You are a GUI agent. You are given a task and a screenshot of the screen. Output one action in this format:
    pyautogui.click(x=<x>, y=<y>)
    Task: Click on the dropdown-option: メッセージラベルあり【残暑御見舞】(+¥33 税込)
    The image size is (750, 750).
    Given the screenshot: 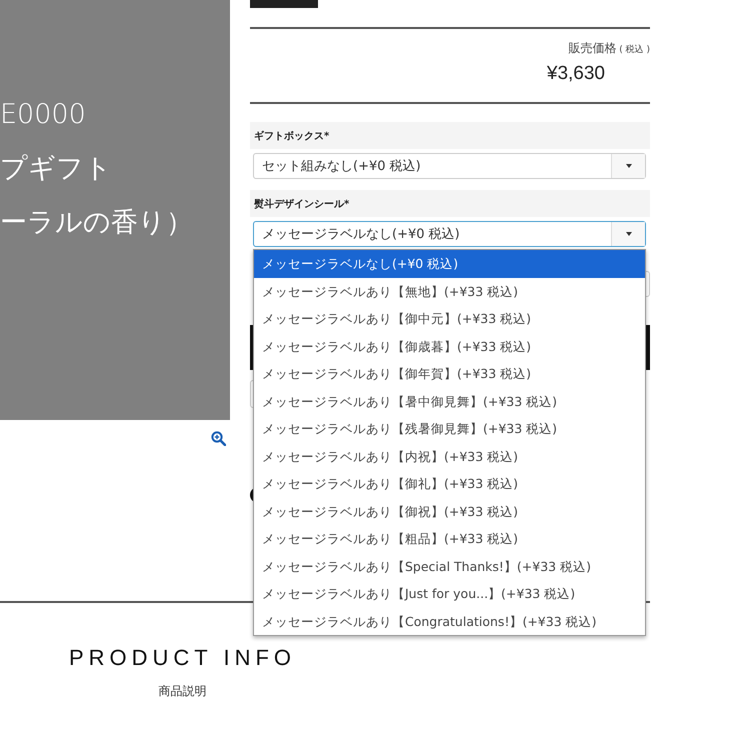 What is the action you would take?
    pyautogui.click(x=449, y=428)
    